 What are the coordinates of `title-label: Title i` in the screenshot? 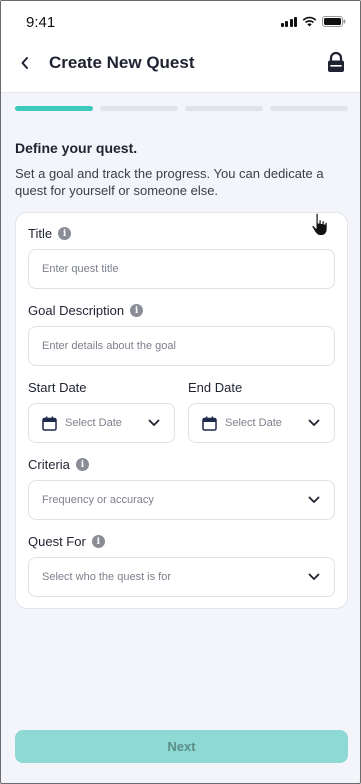 It's located at (50, 233).